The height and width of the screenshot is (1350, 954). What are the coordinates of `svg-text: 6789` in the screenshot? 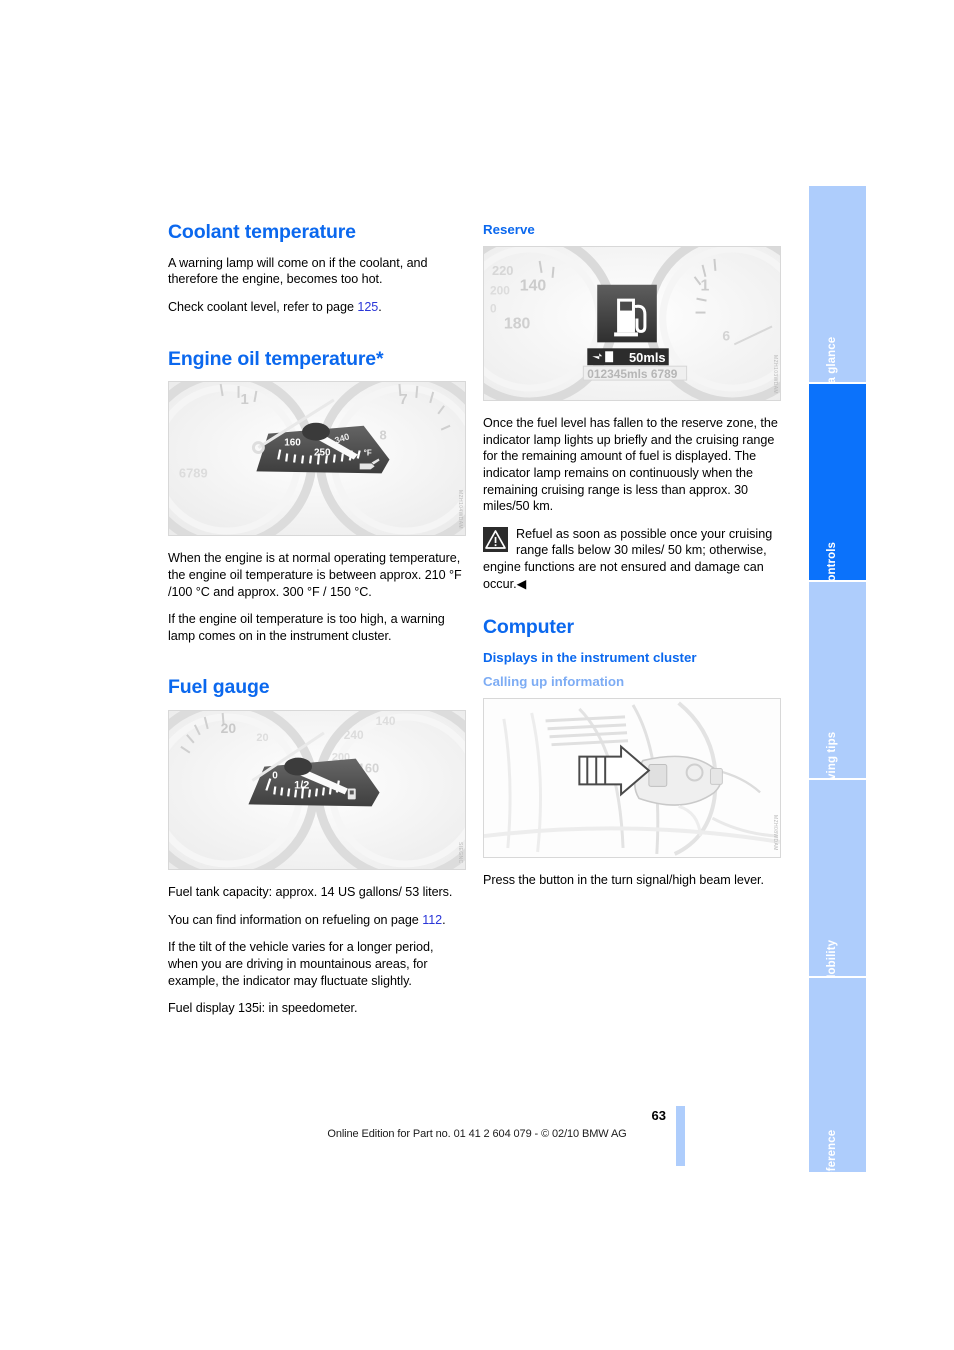 It's located at (193, 473).